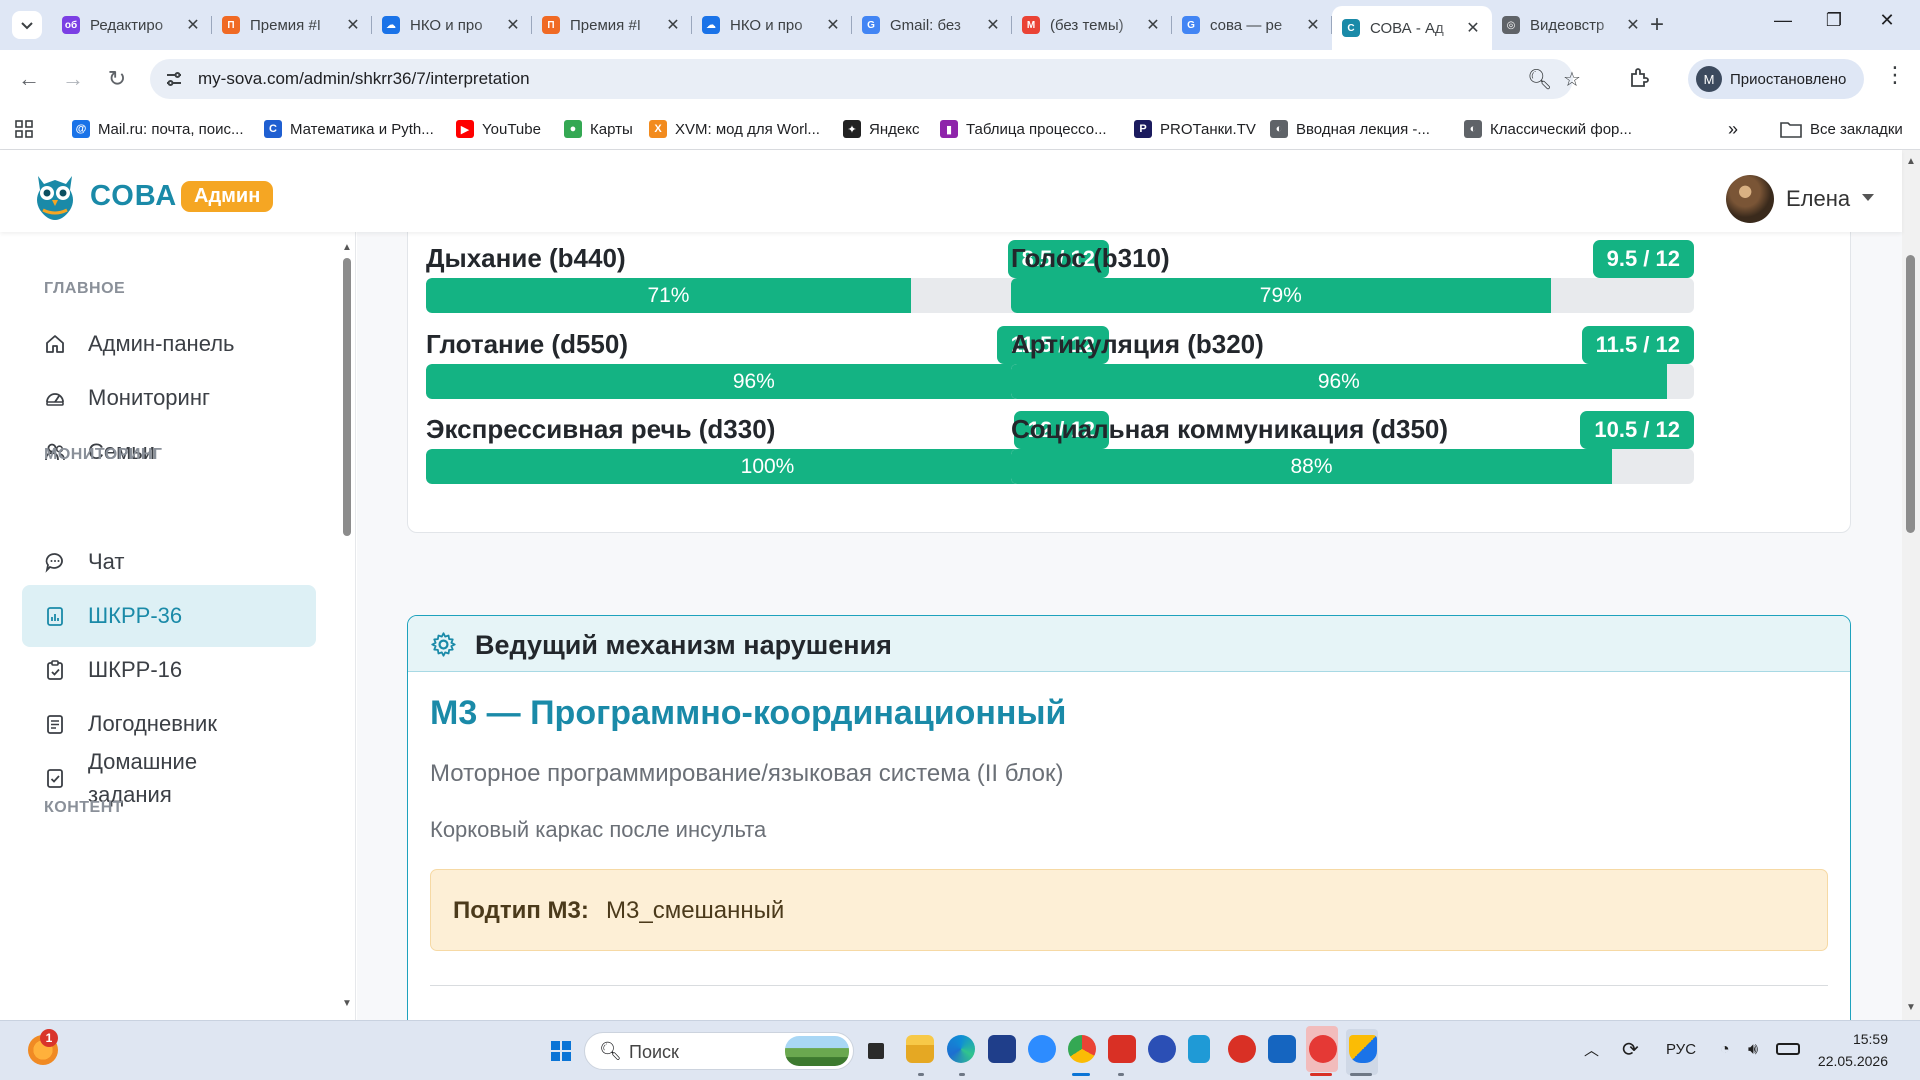 This screenshot has width=1920, height=1080. What do you see at coordinates (133, 196) in the screenshot?
I see `logo-text: СОВА` at bounding box center [133, 196].